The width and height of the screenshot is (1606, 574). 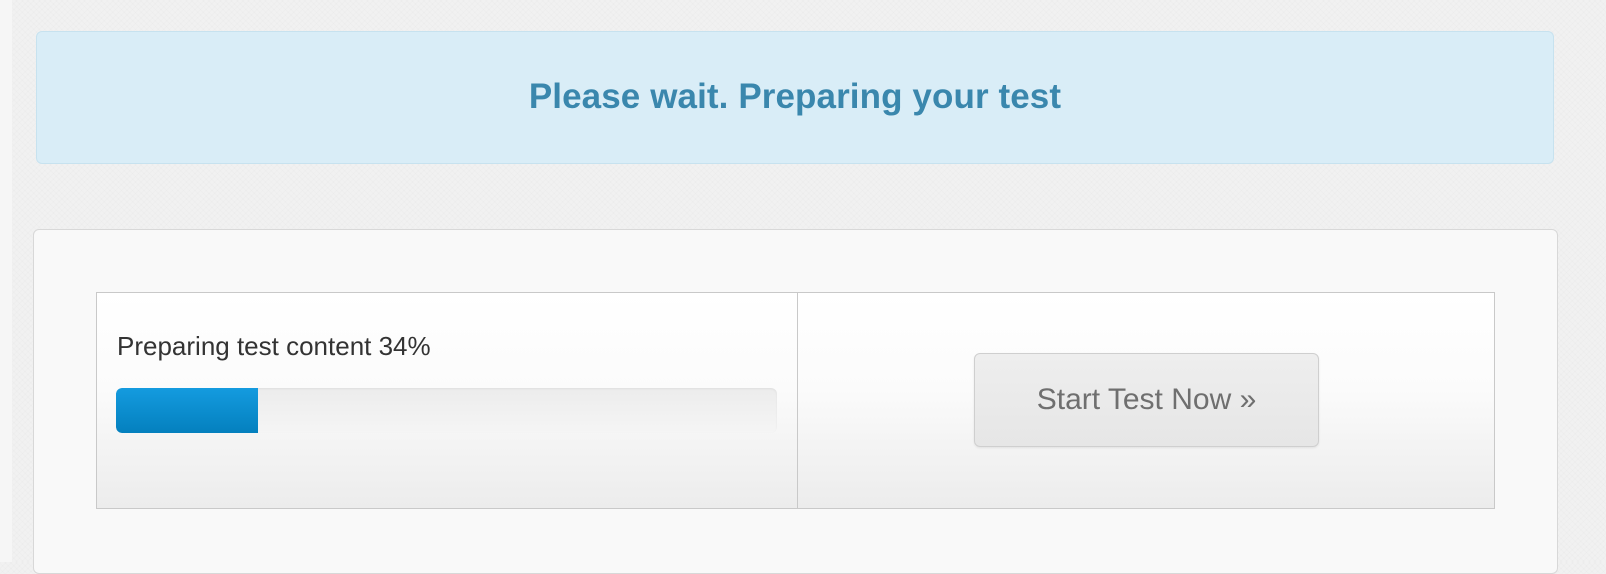 I want to click on page-edge, so click(x=6, y=281).